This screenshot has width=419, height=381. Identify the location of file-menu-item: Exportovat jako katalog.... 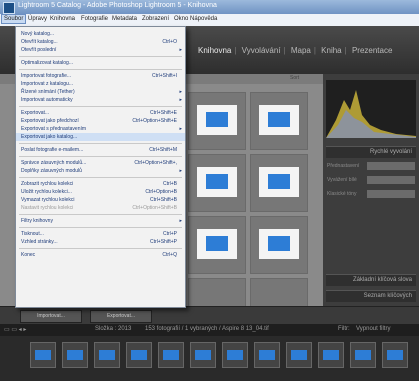
(100, 137).